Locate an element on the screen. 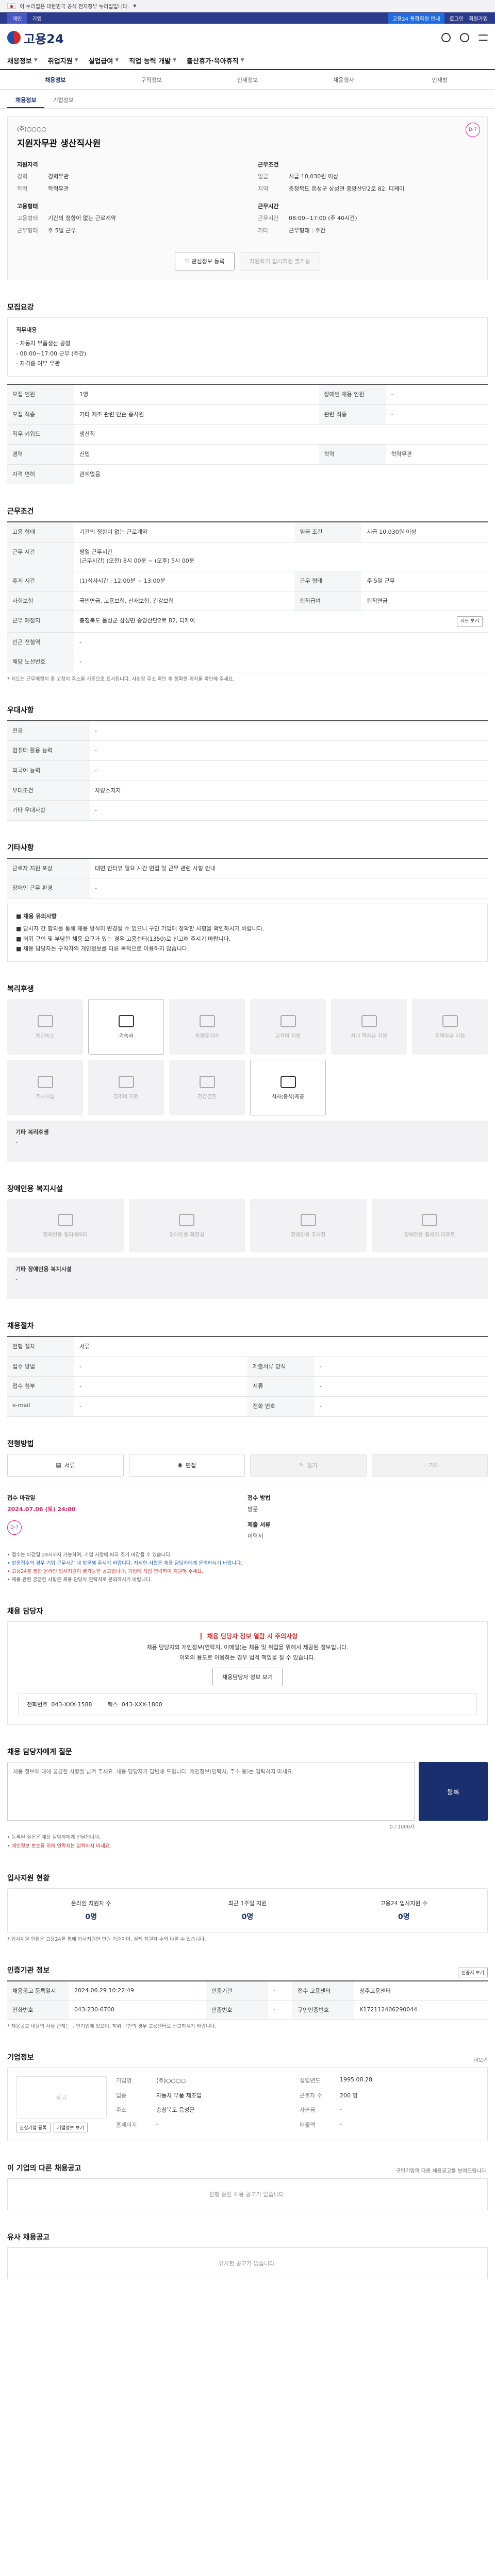 This screenshot has width=495, height=2576. company-name: (주)○○○○ is located at coordinates (32, 129).